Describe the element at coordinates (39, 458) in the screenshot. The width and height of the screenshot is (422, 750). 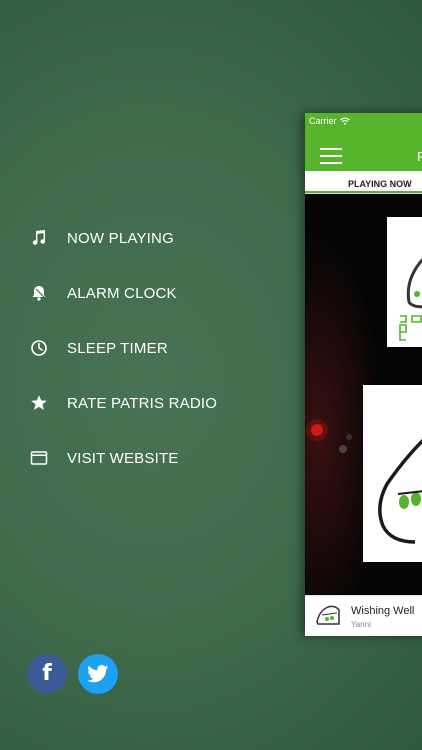
I see `browser-window-icon` at that location.